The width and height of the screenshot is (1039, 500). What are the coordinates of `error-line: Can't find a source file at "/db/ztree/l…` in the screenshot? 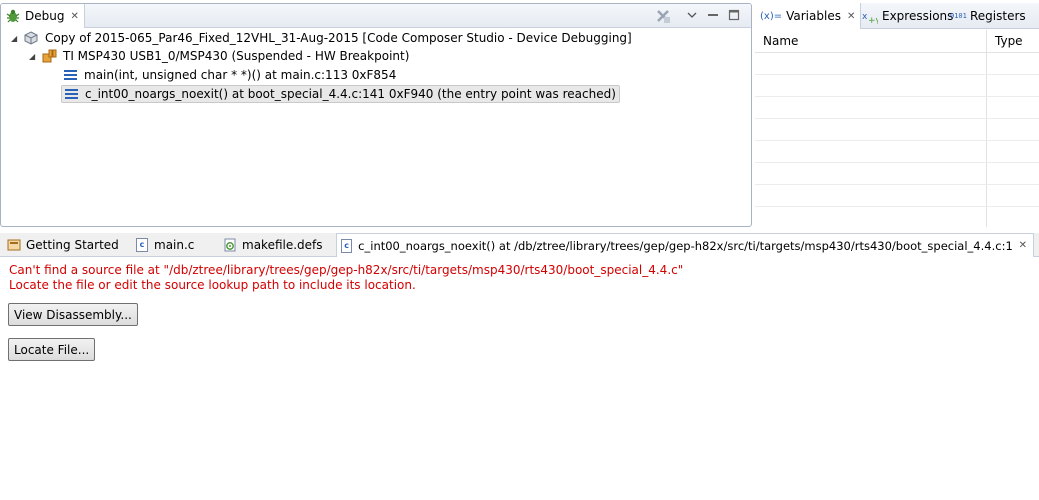 It's located at (346, 270).